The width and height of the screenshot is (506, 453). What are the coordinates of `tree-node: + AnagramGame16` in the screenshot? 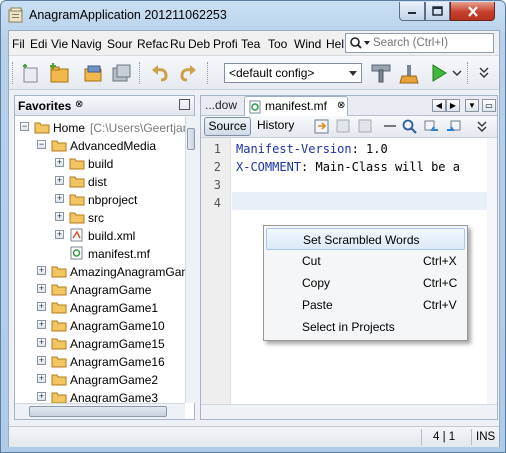 It's located at (100, 362).